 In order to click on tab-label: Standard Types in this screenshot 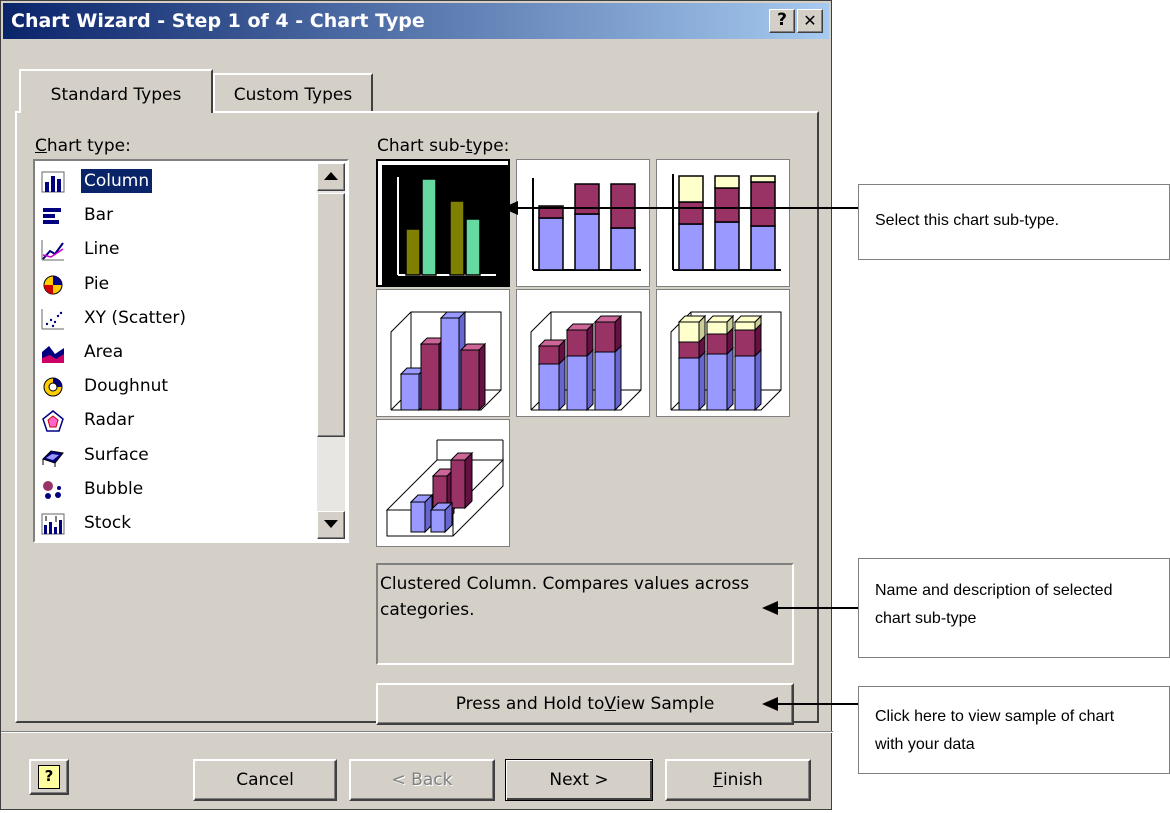, I will do `click(116, 95)`.